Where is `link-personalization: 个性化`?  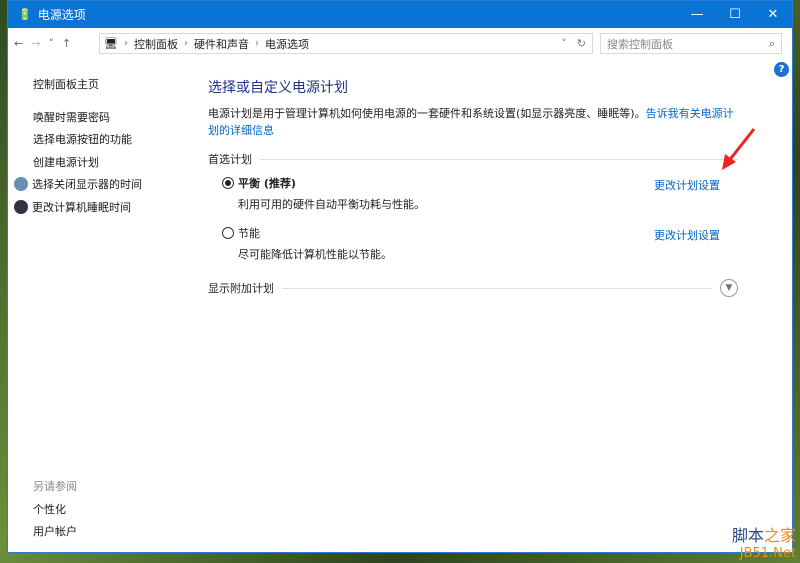 link-personalization: 个性化 is located at coordinates (55, 509).